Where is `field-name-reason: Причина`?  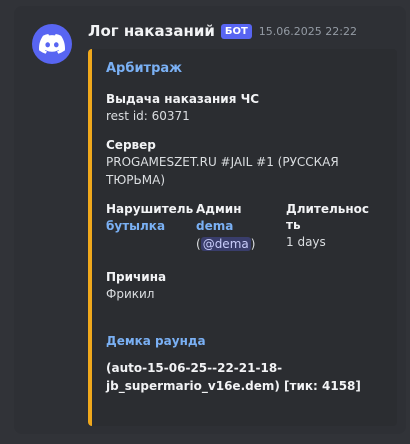 field-name-reason: Причина is located at coordinates (136, 277).